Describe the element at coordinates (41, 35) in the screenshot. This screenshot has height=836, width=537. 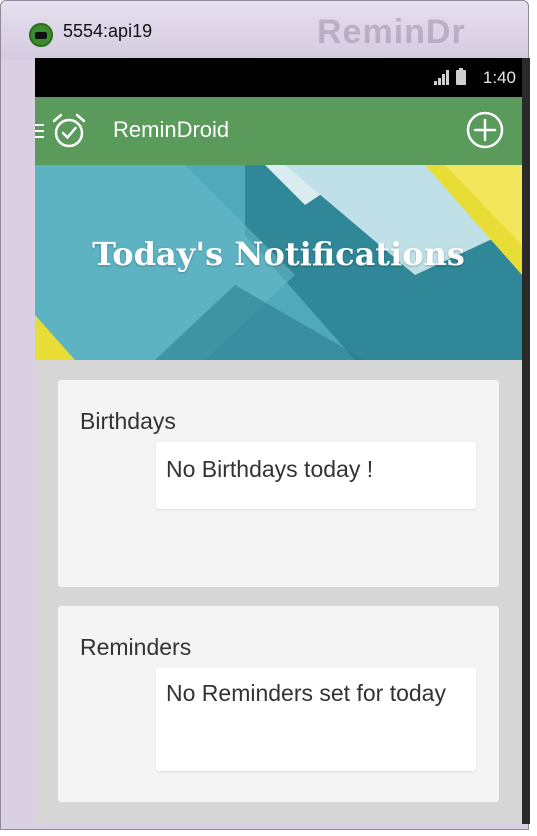
I see `emulator-icon` at that location.